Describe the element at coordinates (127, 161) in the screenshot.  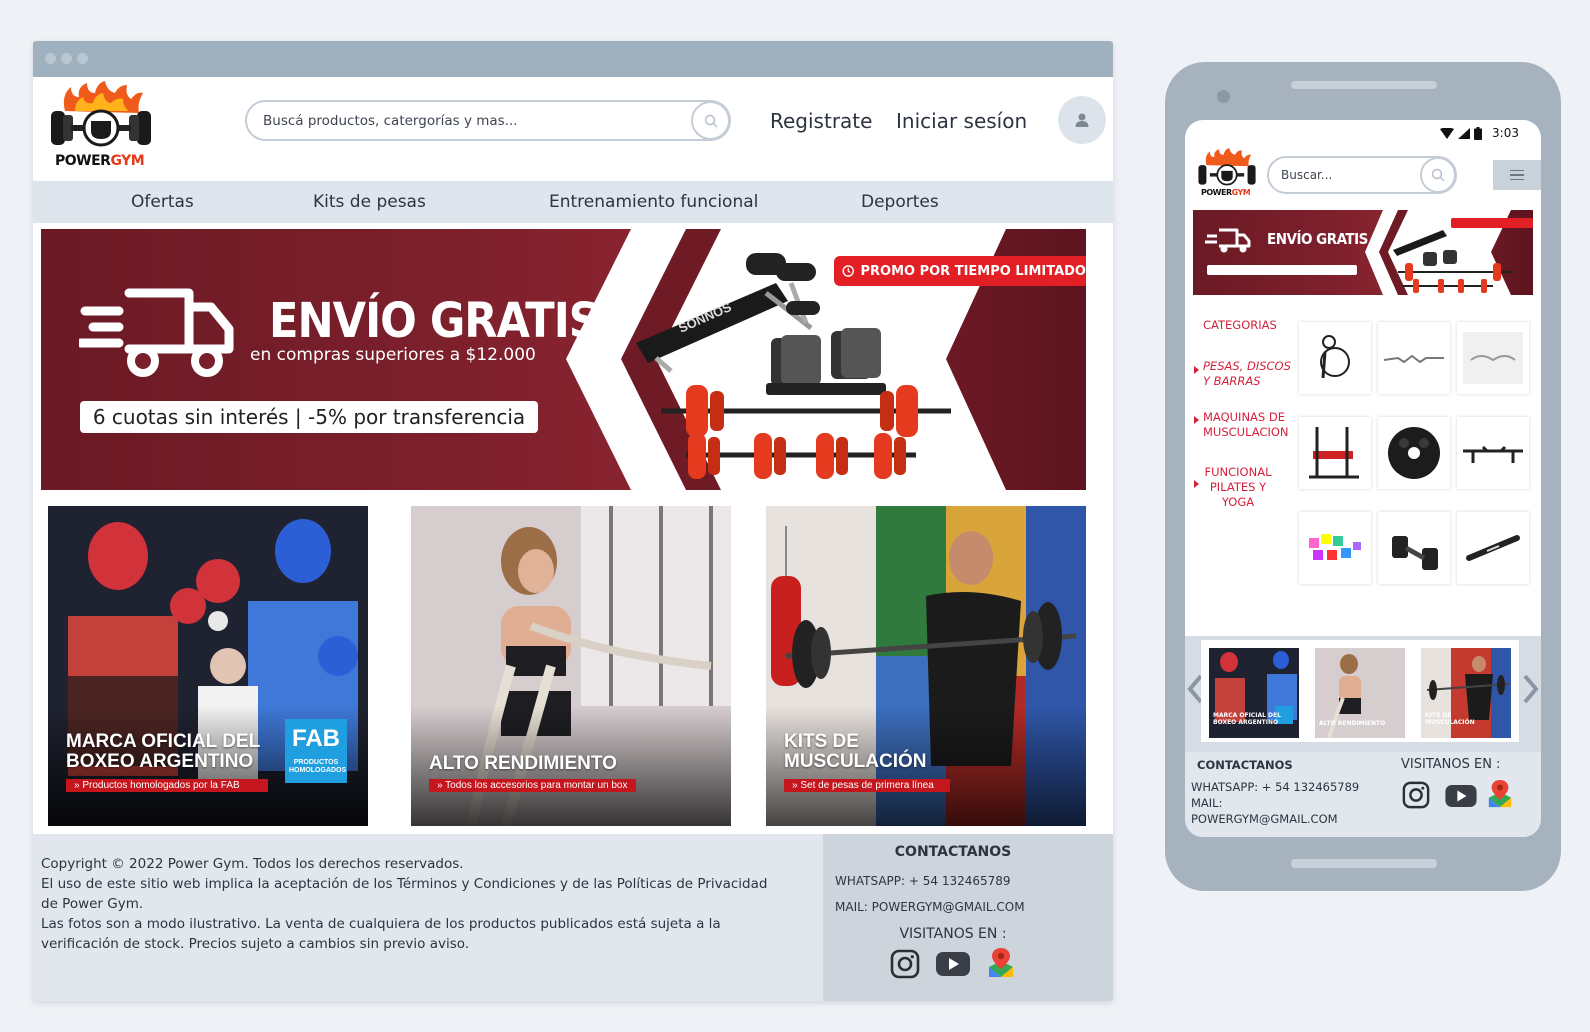
I see `logo-word-gym: GYM` at that location.